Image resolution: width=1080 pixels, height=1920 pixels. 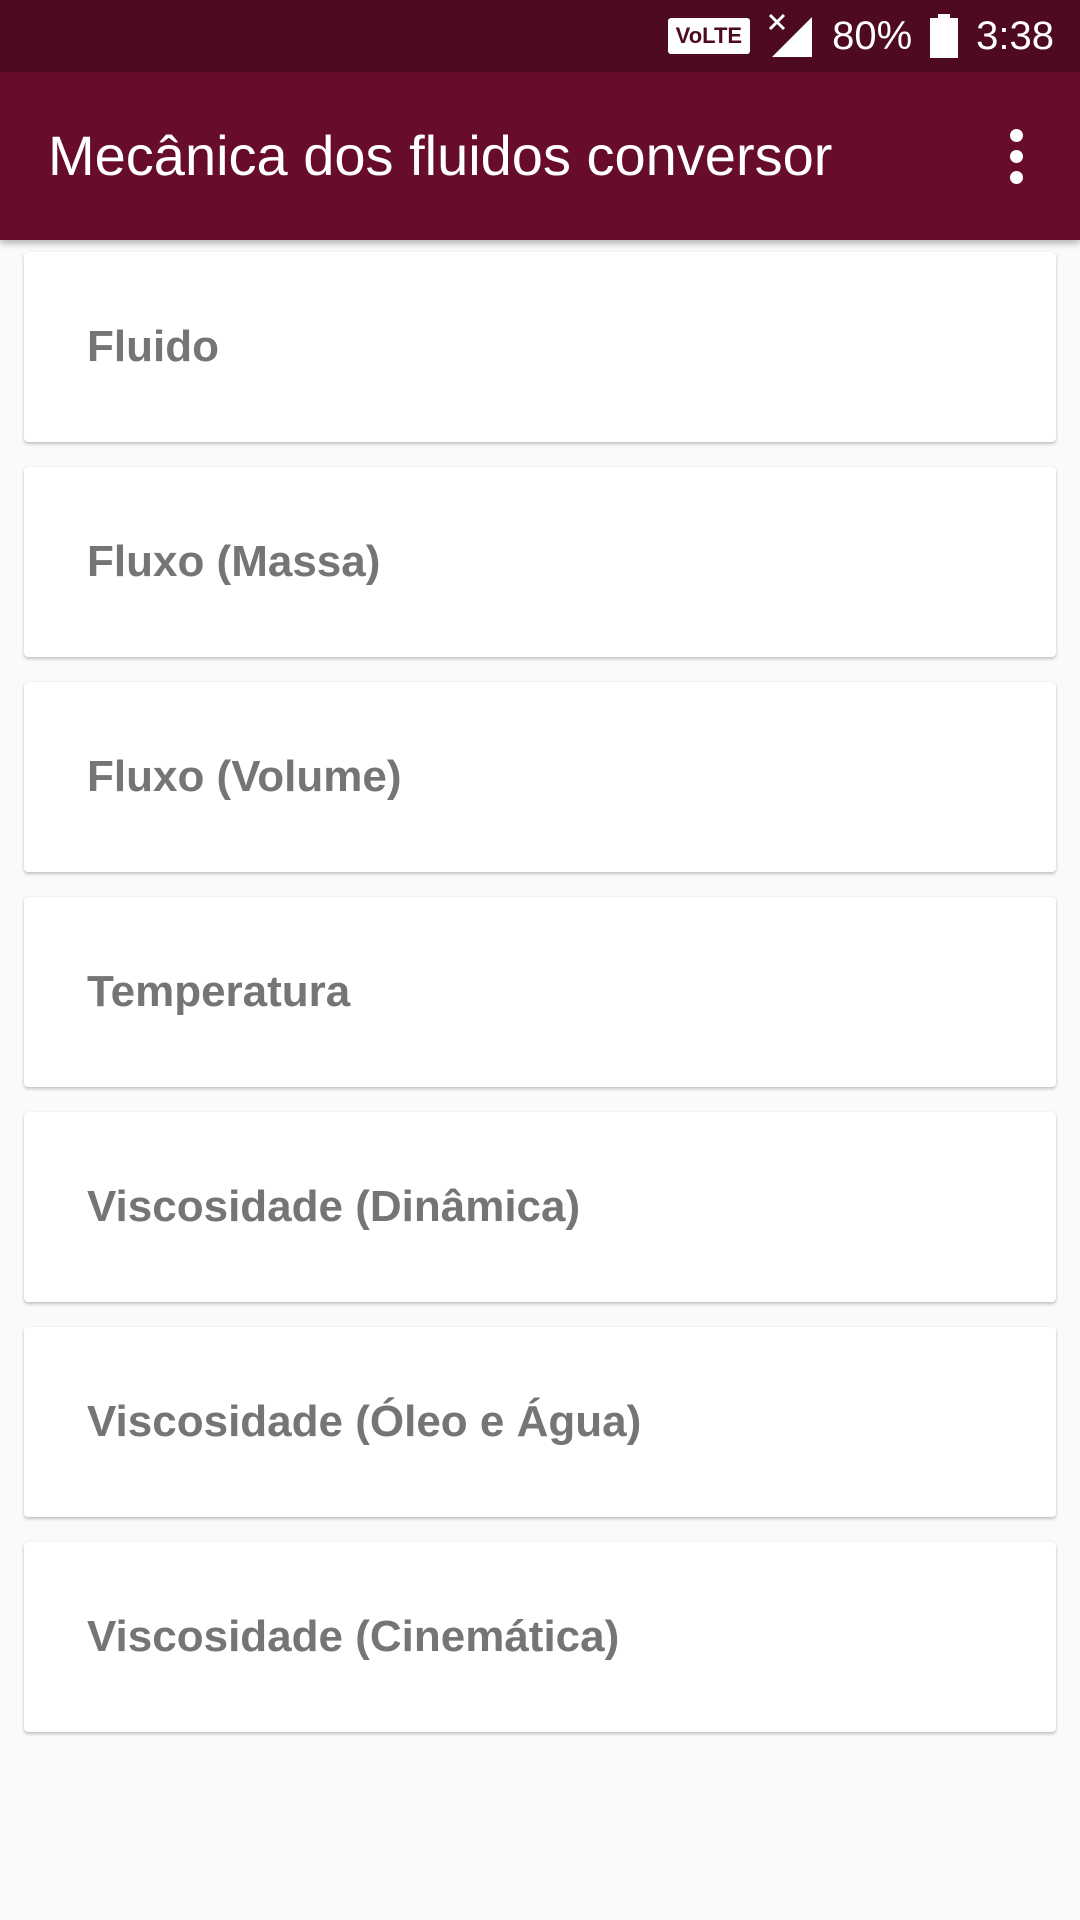 What do you see at coordinates (540, 36) in the screenshot?
I see `status-bar: VoLTE 80% 3:38` at bounding box center [540, 36].